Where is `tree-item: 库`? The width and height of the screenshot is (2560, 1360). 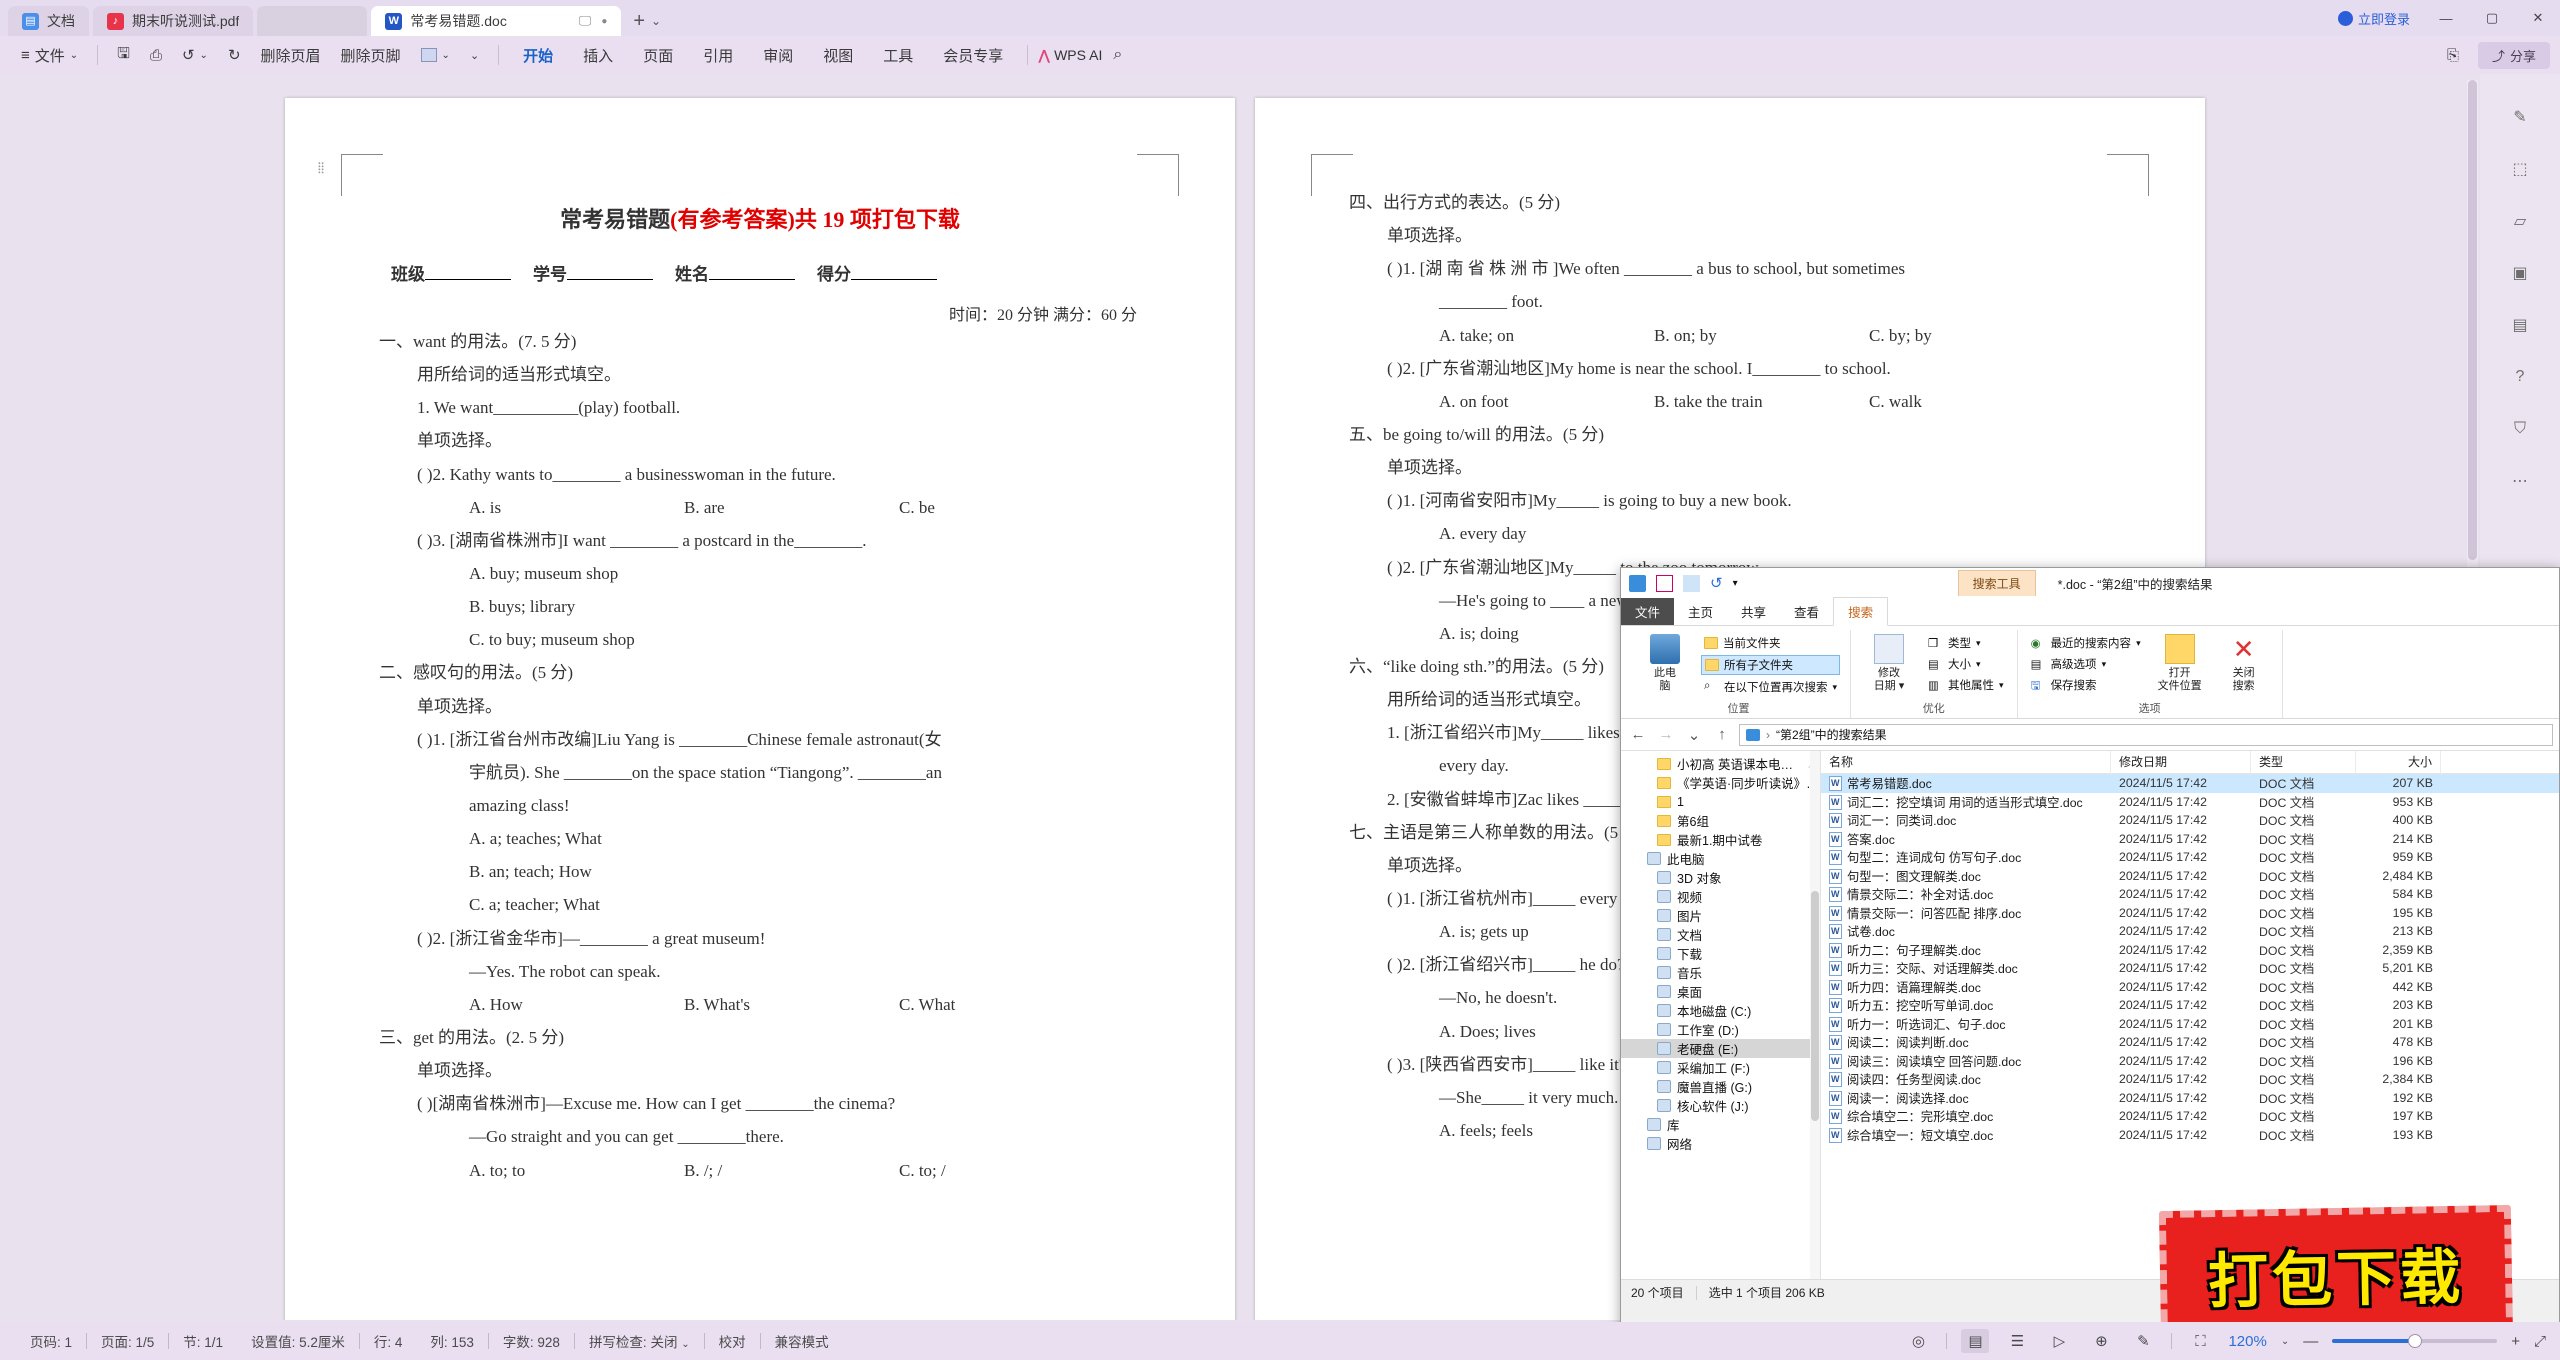 tree-item: 库 is located at coordinates (1720, 1124).